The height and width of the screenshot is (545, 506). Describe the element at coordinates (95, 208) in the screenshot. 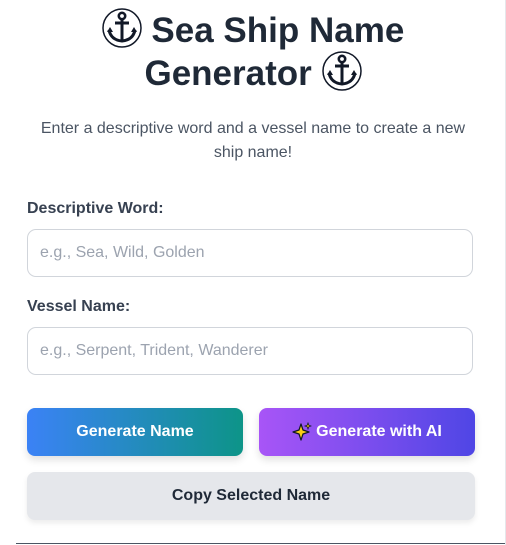

I see `descriptive-word-label: Descriptive Word:` at that location.